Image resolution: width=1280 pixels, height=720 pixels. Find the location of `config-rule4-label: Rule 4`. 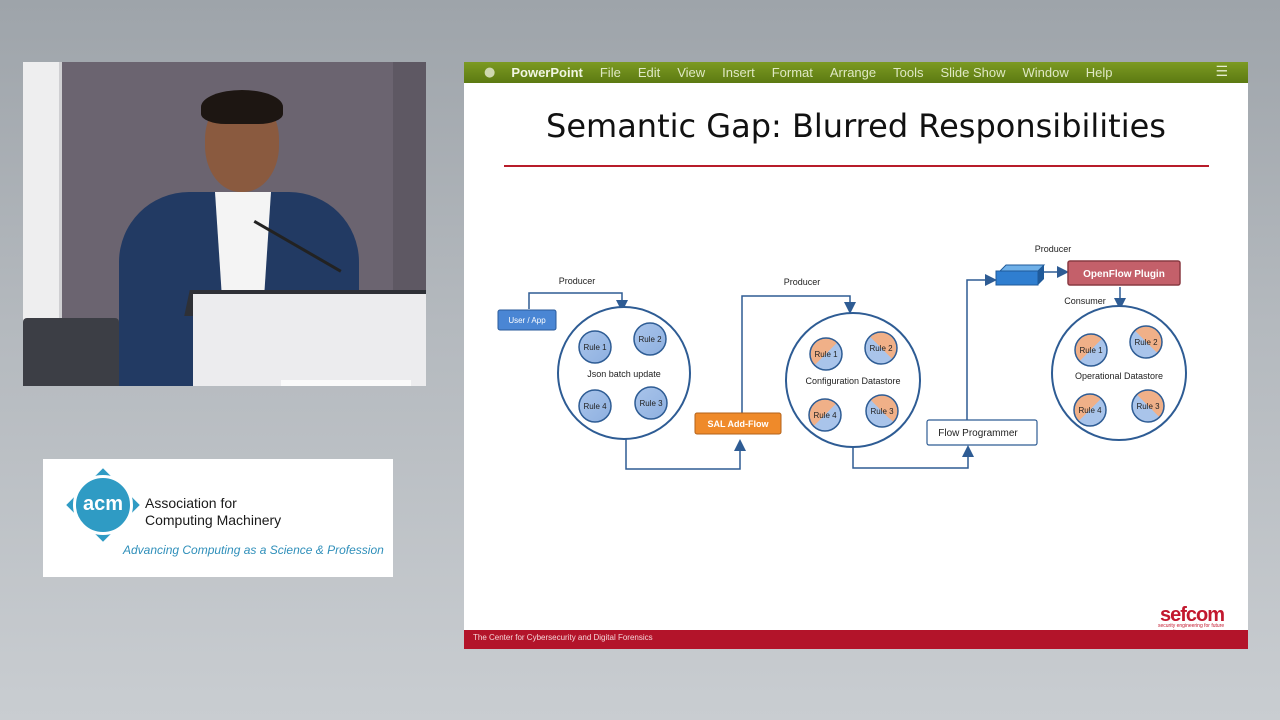

config-rule4-label: Rule 4 is located at coordinates (825, 415).